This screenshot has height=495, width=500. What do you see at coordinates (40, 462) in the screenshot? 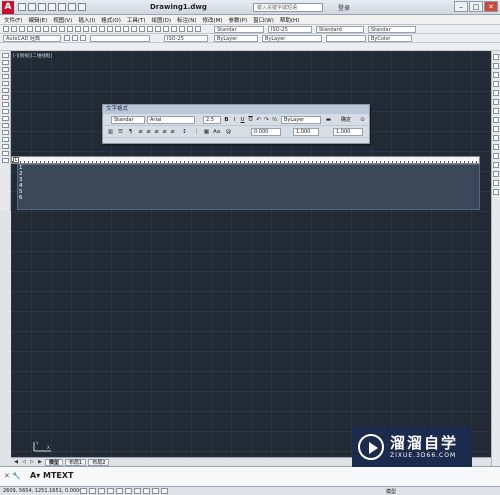
I see `last-tab-icon: ▶` at bounding box center [40, 462].